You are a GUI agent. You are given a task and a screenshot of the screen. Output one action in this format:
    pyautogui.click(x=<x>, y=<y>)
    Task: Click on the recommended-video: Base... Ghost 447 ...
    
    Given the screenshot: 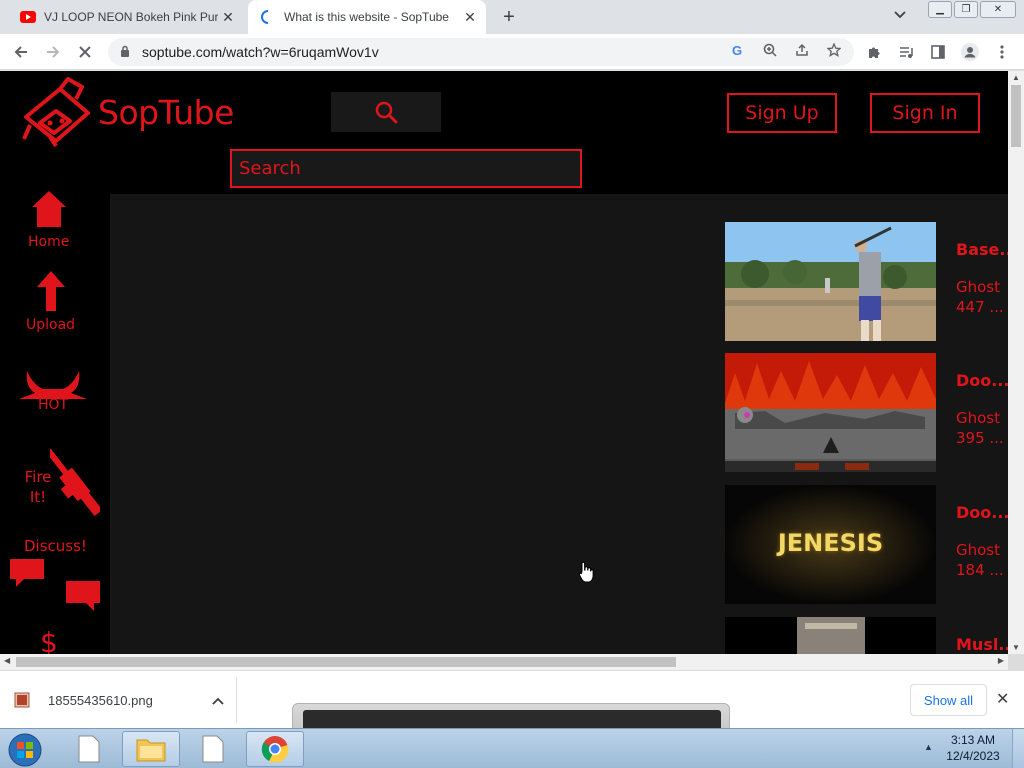 What is the action you would take?
    pyautogui.click(x=866, y=282)
    